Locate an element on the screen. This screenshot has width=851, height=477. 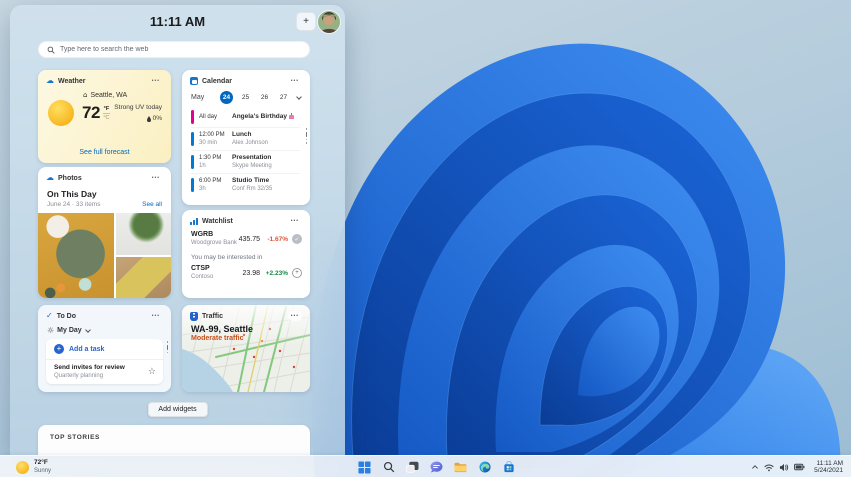
file-explorer-button is located at coordinates (460, 467).